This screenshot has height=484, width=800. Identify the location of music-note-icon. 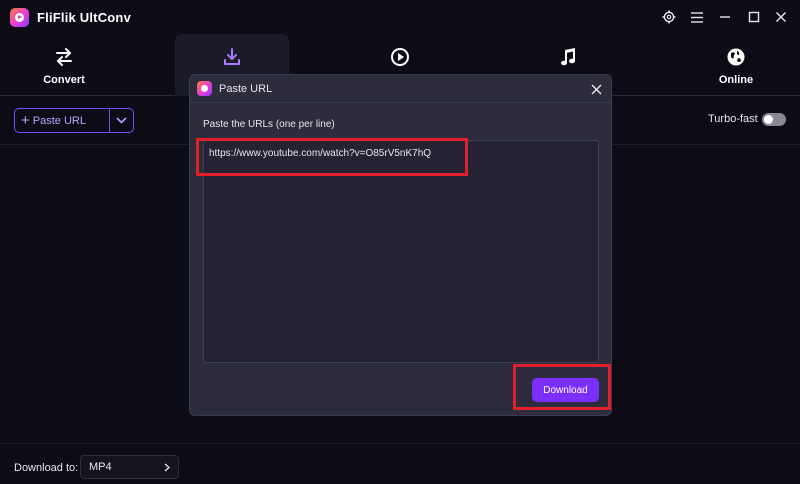
(568, 57).